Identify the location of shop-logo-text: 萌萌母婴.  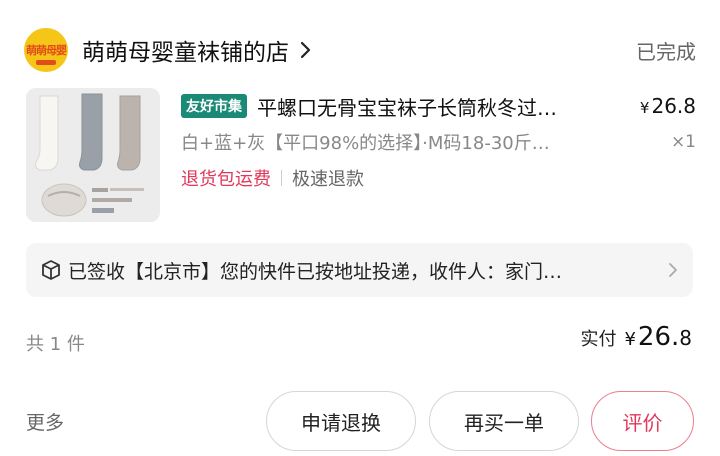
(46, 50).